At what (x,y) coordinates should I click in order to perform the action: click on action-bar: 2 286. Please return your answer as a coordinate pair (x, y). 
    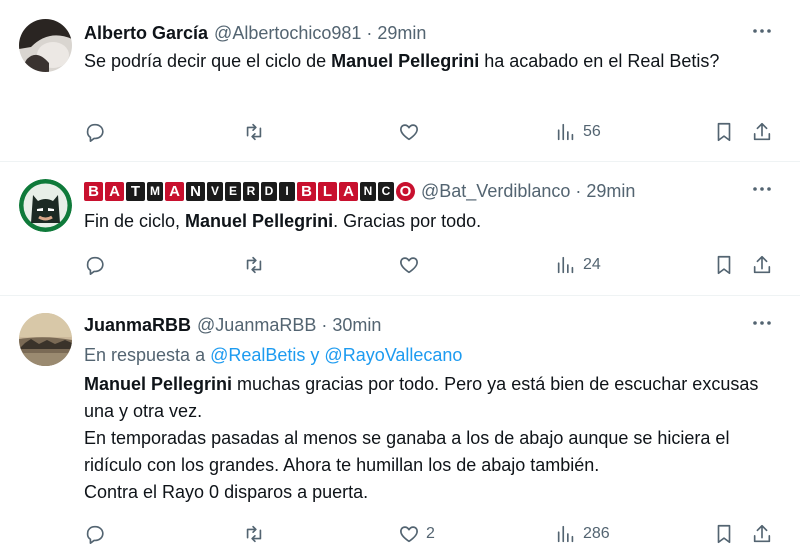
    Looking at the image, I should click on (400, 534).